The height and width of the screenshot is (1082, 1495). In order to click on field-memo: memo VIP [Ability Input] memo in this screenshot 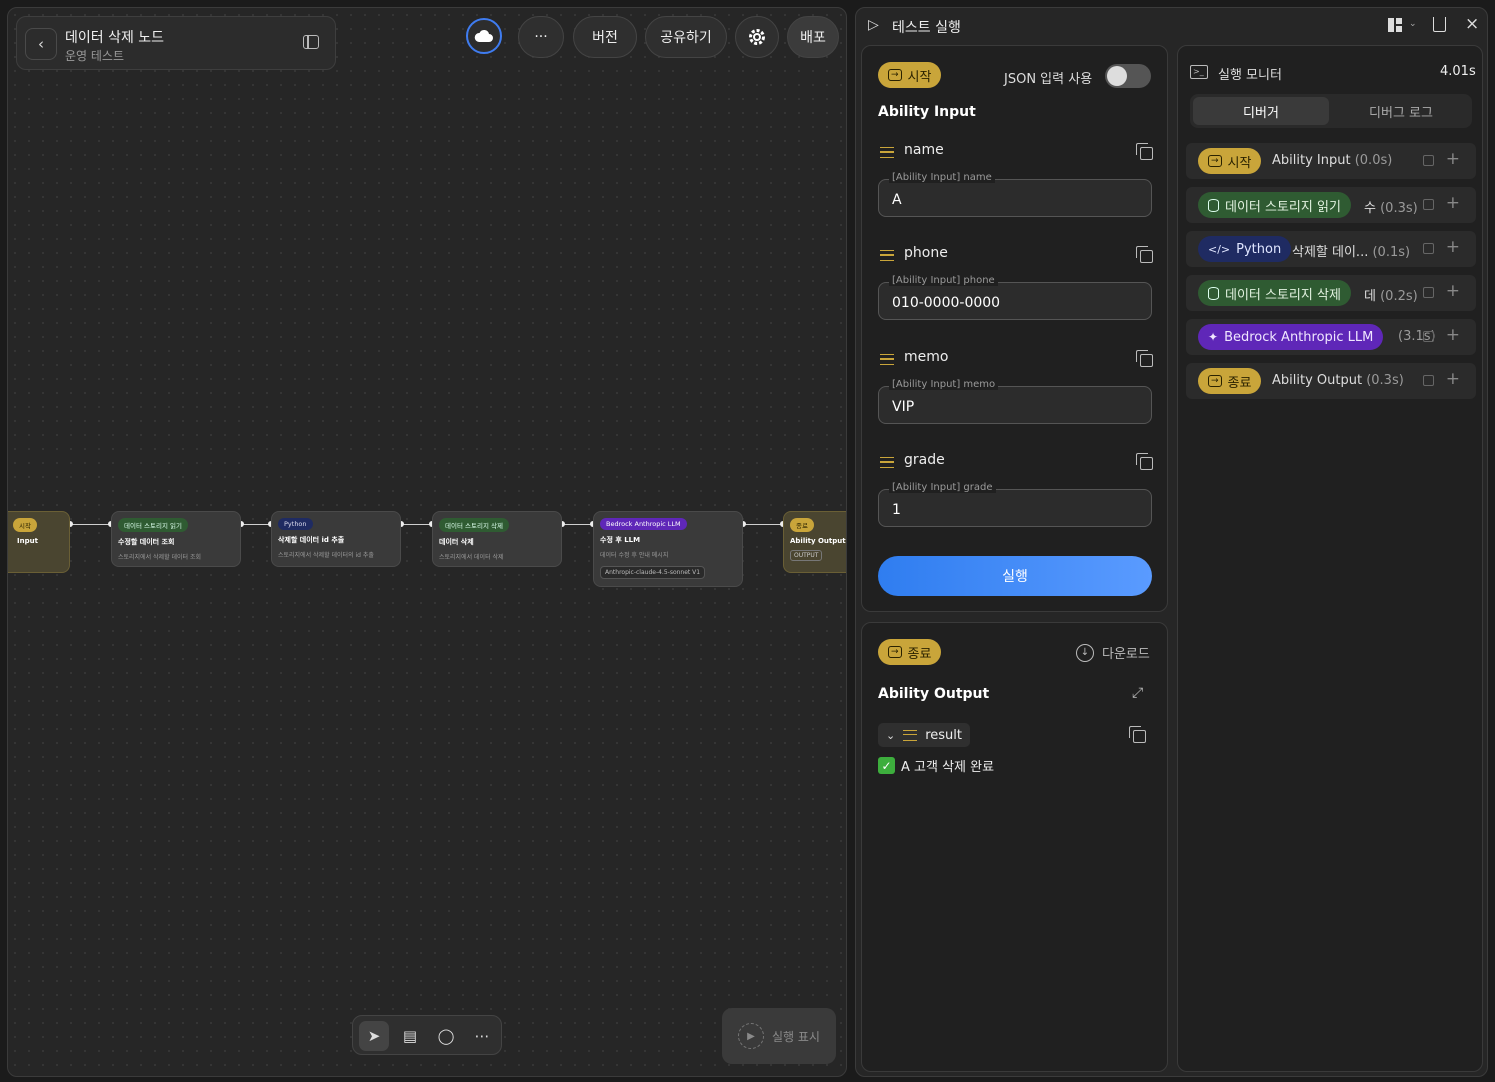, I will do `click(1015, 389)`.